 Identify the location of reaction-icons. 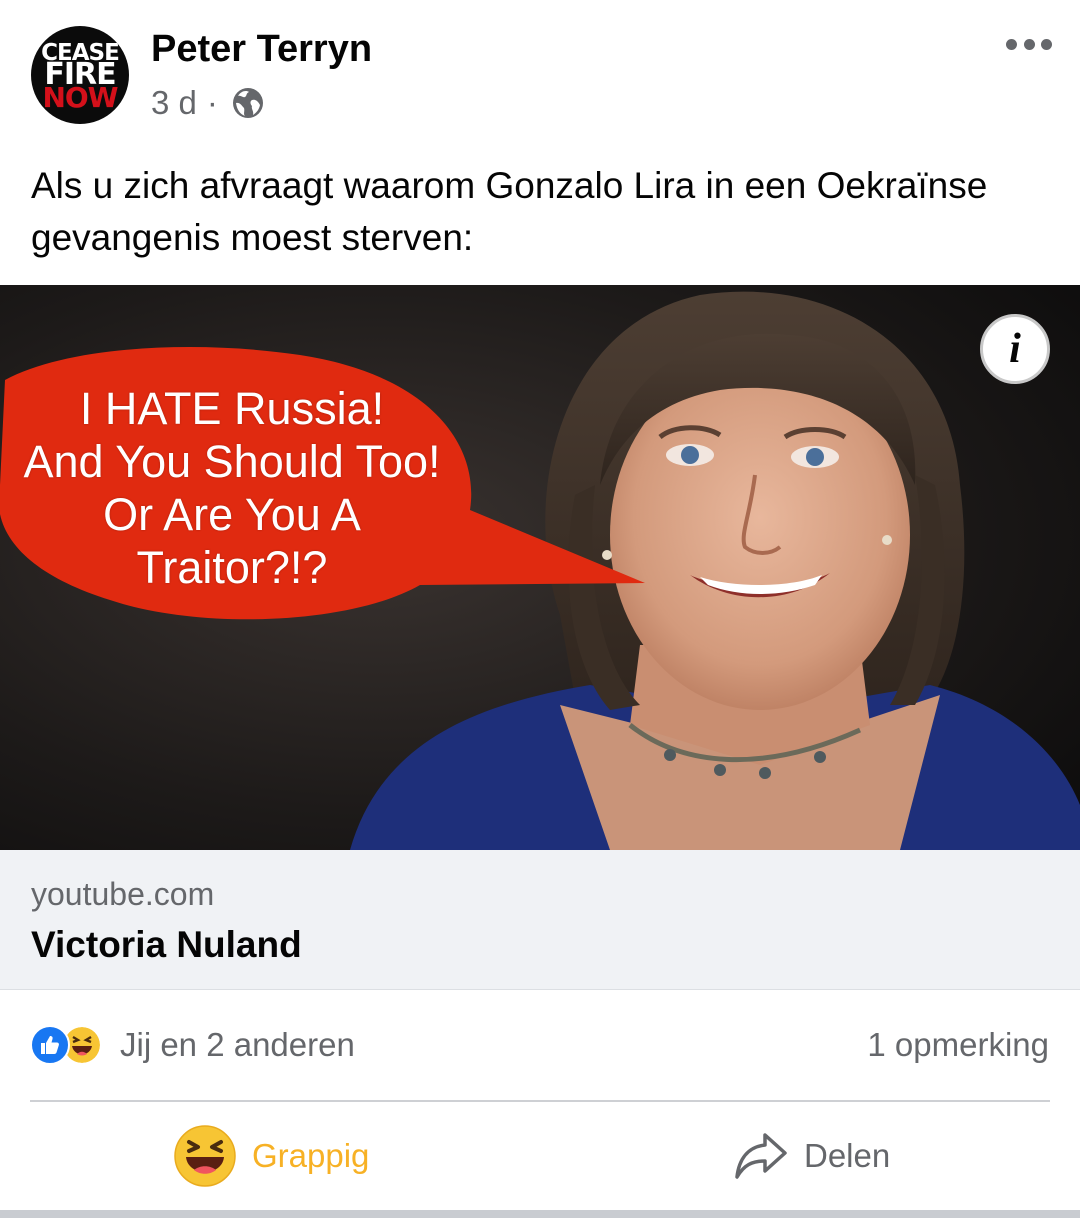
(71, 1045).